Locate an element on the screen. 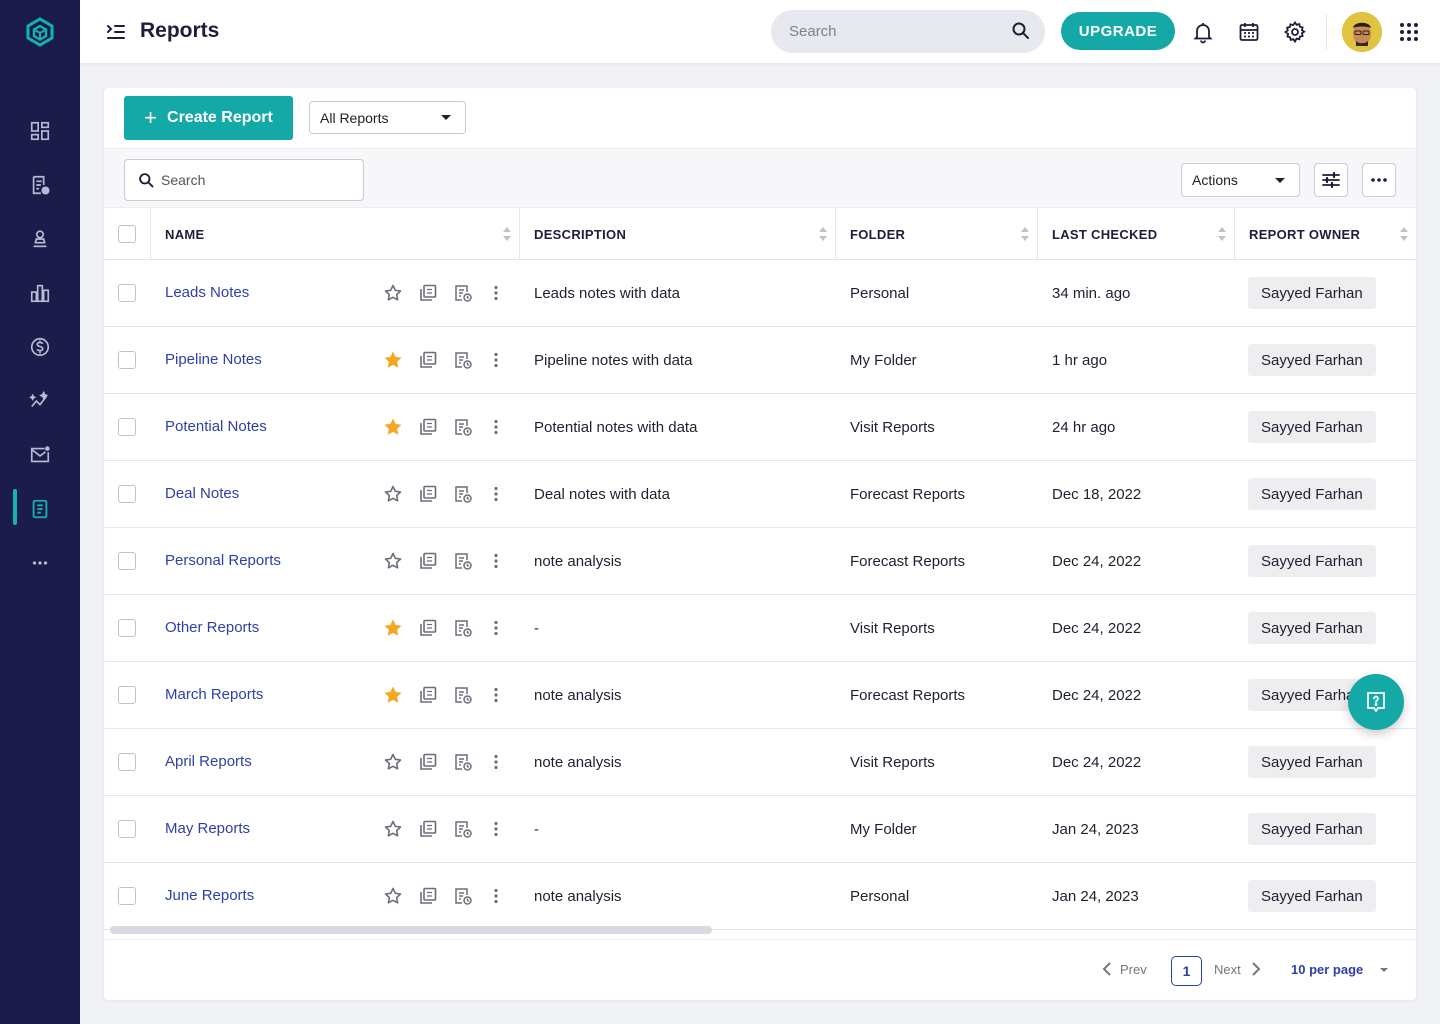 This screenshot has height=1024, width=1440. column-header-description: DESCRIPTION is located at coordinates (678, 234).